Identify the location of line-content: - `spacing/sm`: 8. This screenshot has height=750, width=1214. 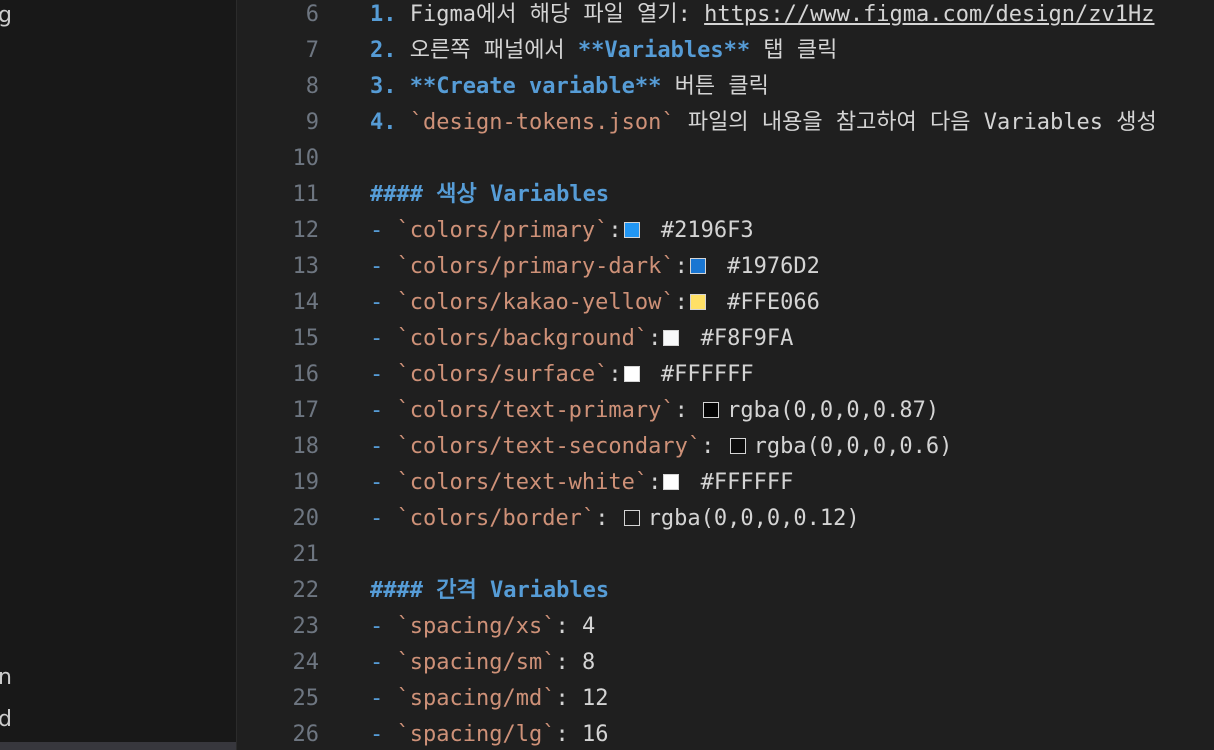
(482, 663).